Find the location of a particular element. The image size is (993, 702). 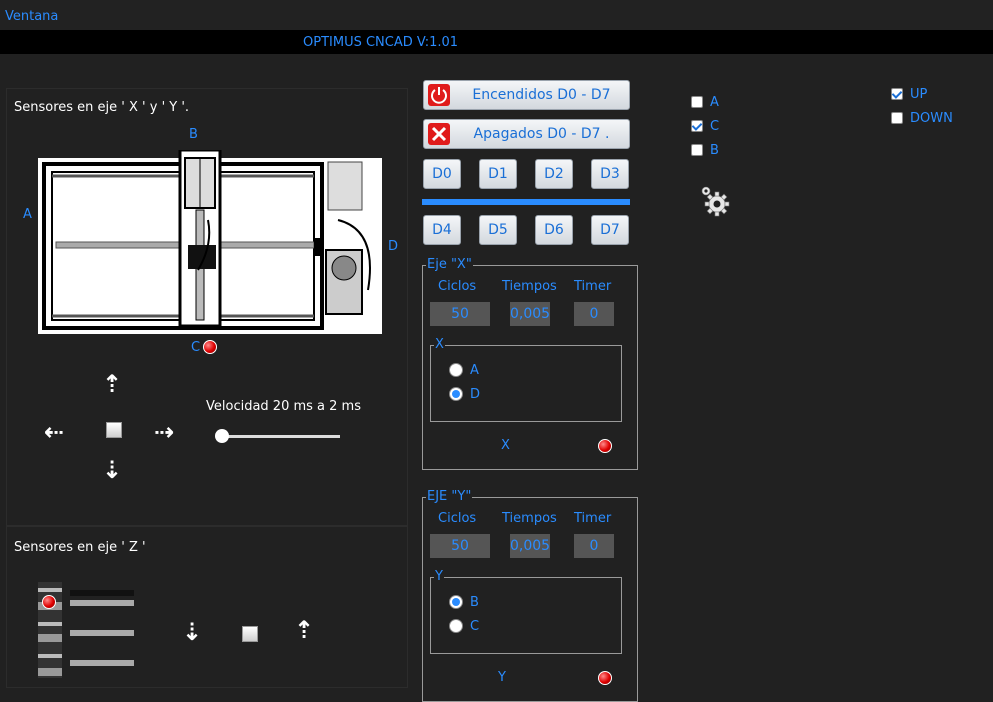

eje-x-timer-header: Timer is located at coordinates (593, 286).